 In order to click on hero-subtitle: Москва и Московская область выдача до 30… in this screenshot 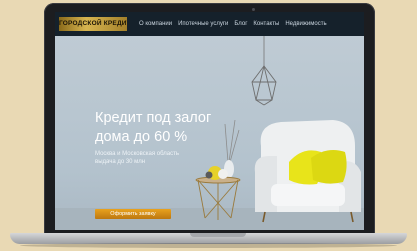, I will do `click(145, 158)`.